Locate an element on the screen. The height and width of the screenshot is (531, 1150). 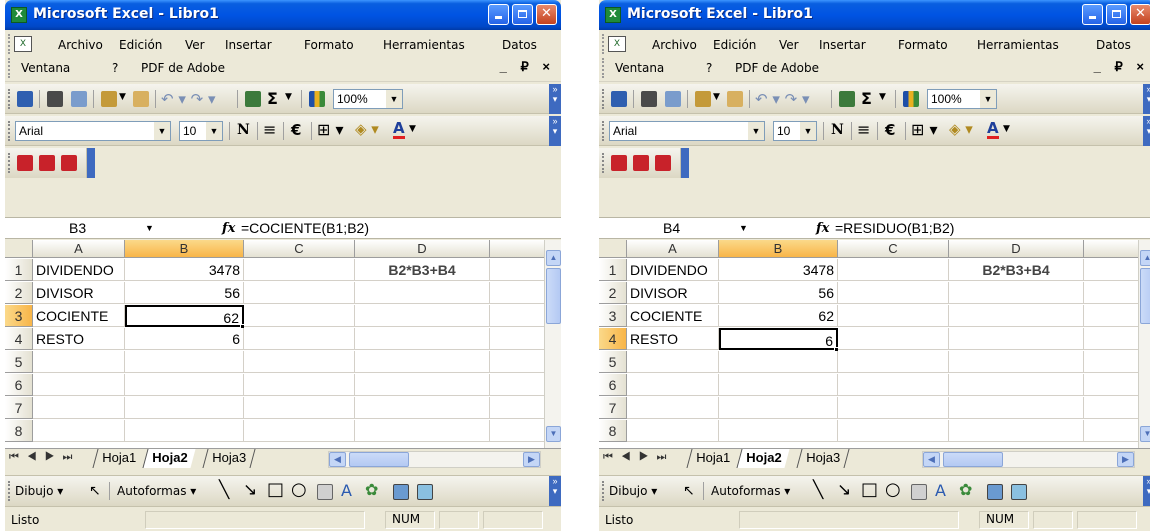
chart-wizard-icon is located at coordinates (317, 99).